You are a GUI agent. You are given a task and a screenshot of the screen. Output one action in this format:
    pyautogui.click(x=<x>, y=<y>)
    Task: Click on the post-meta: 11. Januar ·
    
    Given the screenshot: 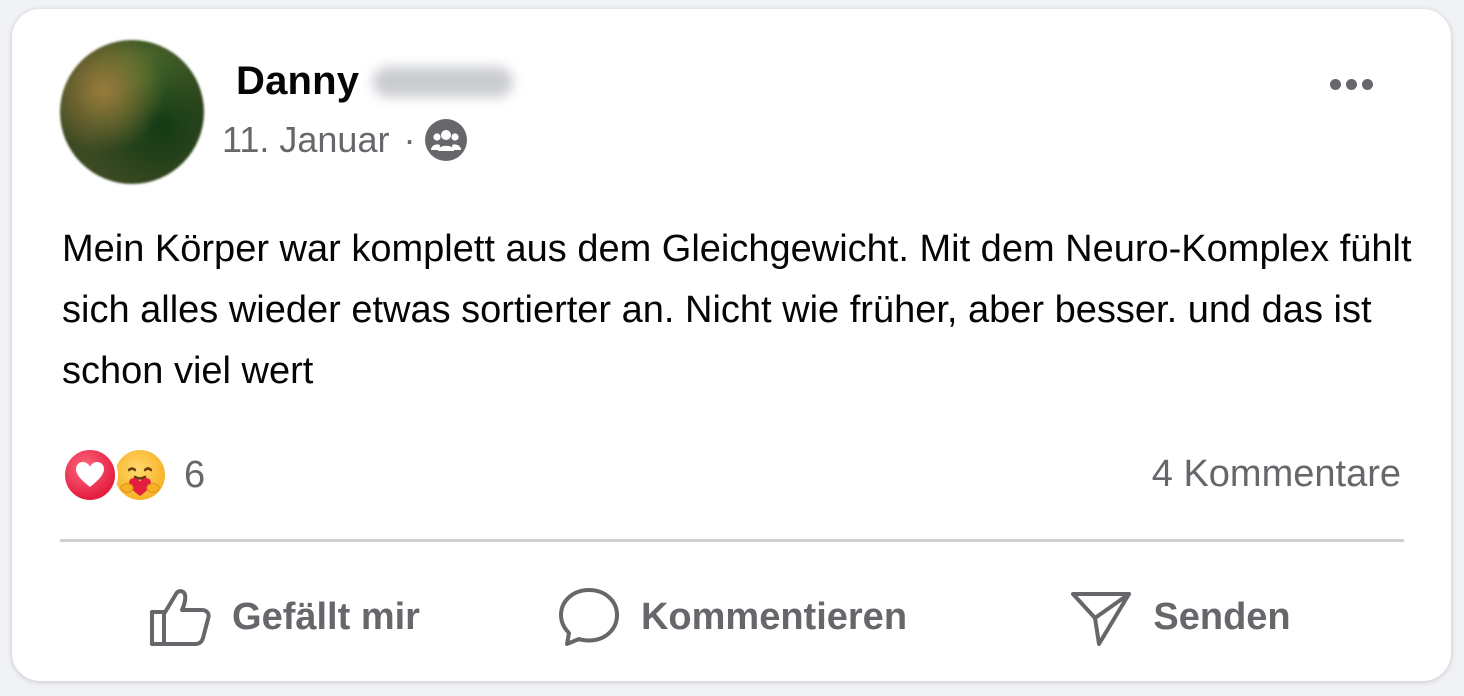 What is the action you would take?
    pyautogui.click(x=345, y=140)
    